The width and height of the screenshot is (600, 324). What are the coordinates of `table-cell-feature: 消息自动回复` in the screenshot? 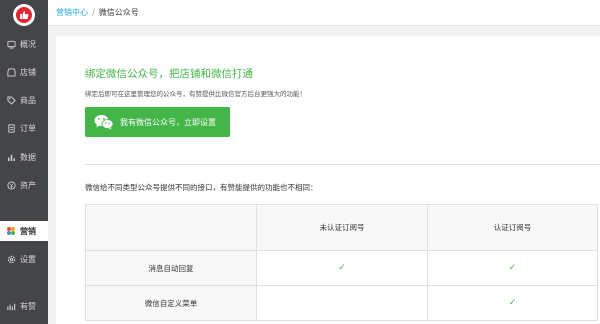 It's located at (171, 268).